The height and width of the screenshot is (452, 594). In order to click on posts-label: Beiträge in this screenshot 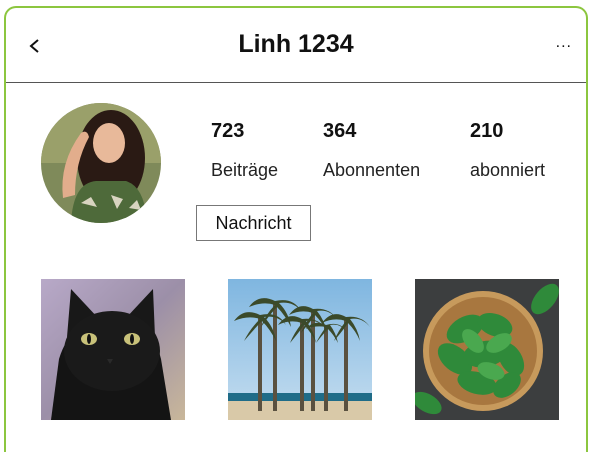, I will do `click(245, 170)`.